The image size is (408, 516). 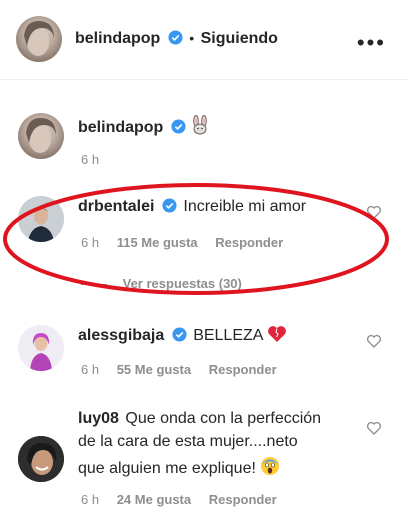 I want to click on comment-text-line2: de la cara de esta mujer....neto, so click(x=188, y=441).